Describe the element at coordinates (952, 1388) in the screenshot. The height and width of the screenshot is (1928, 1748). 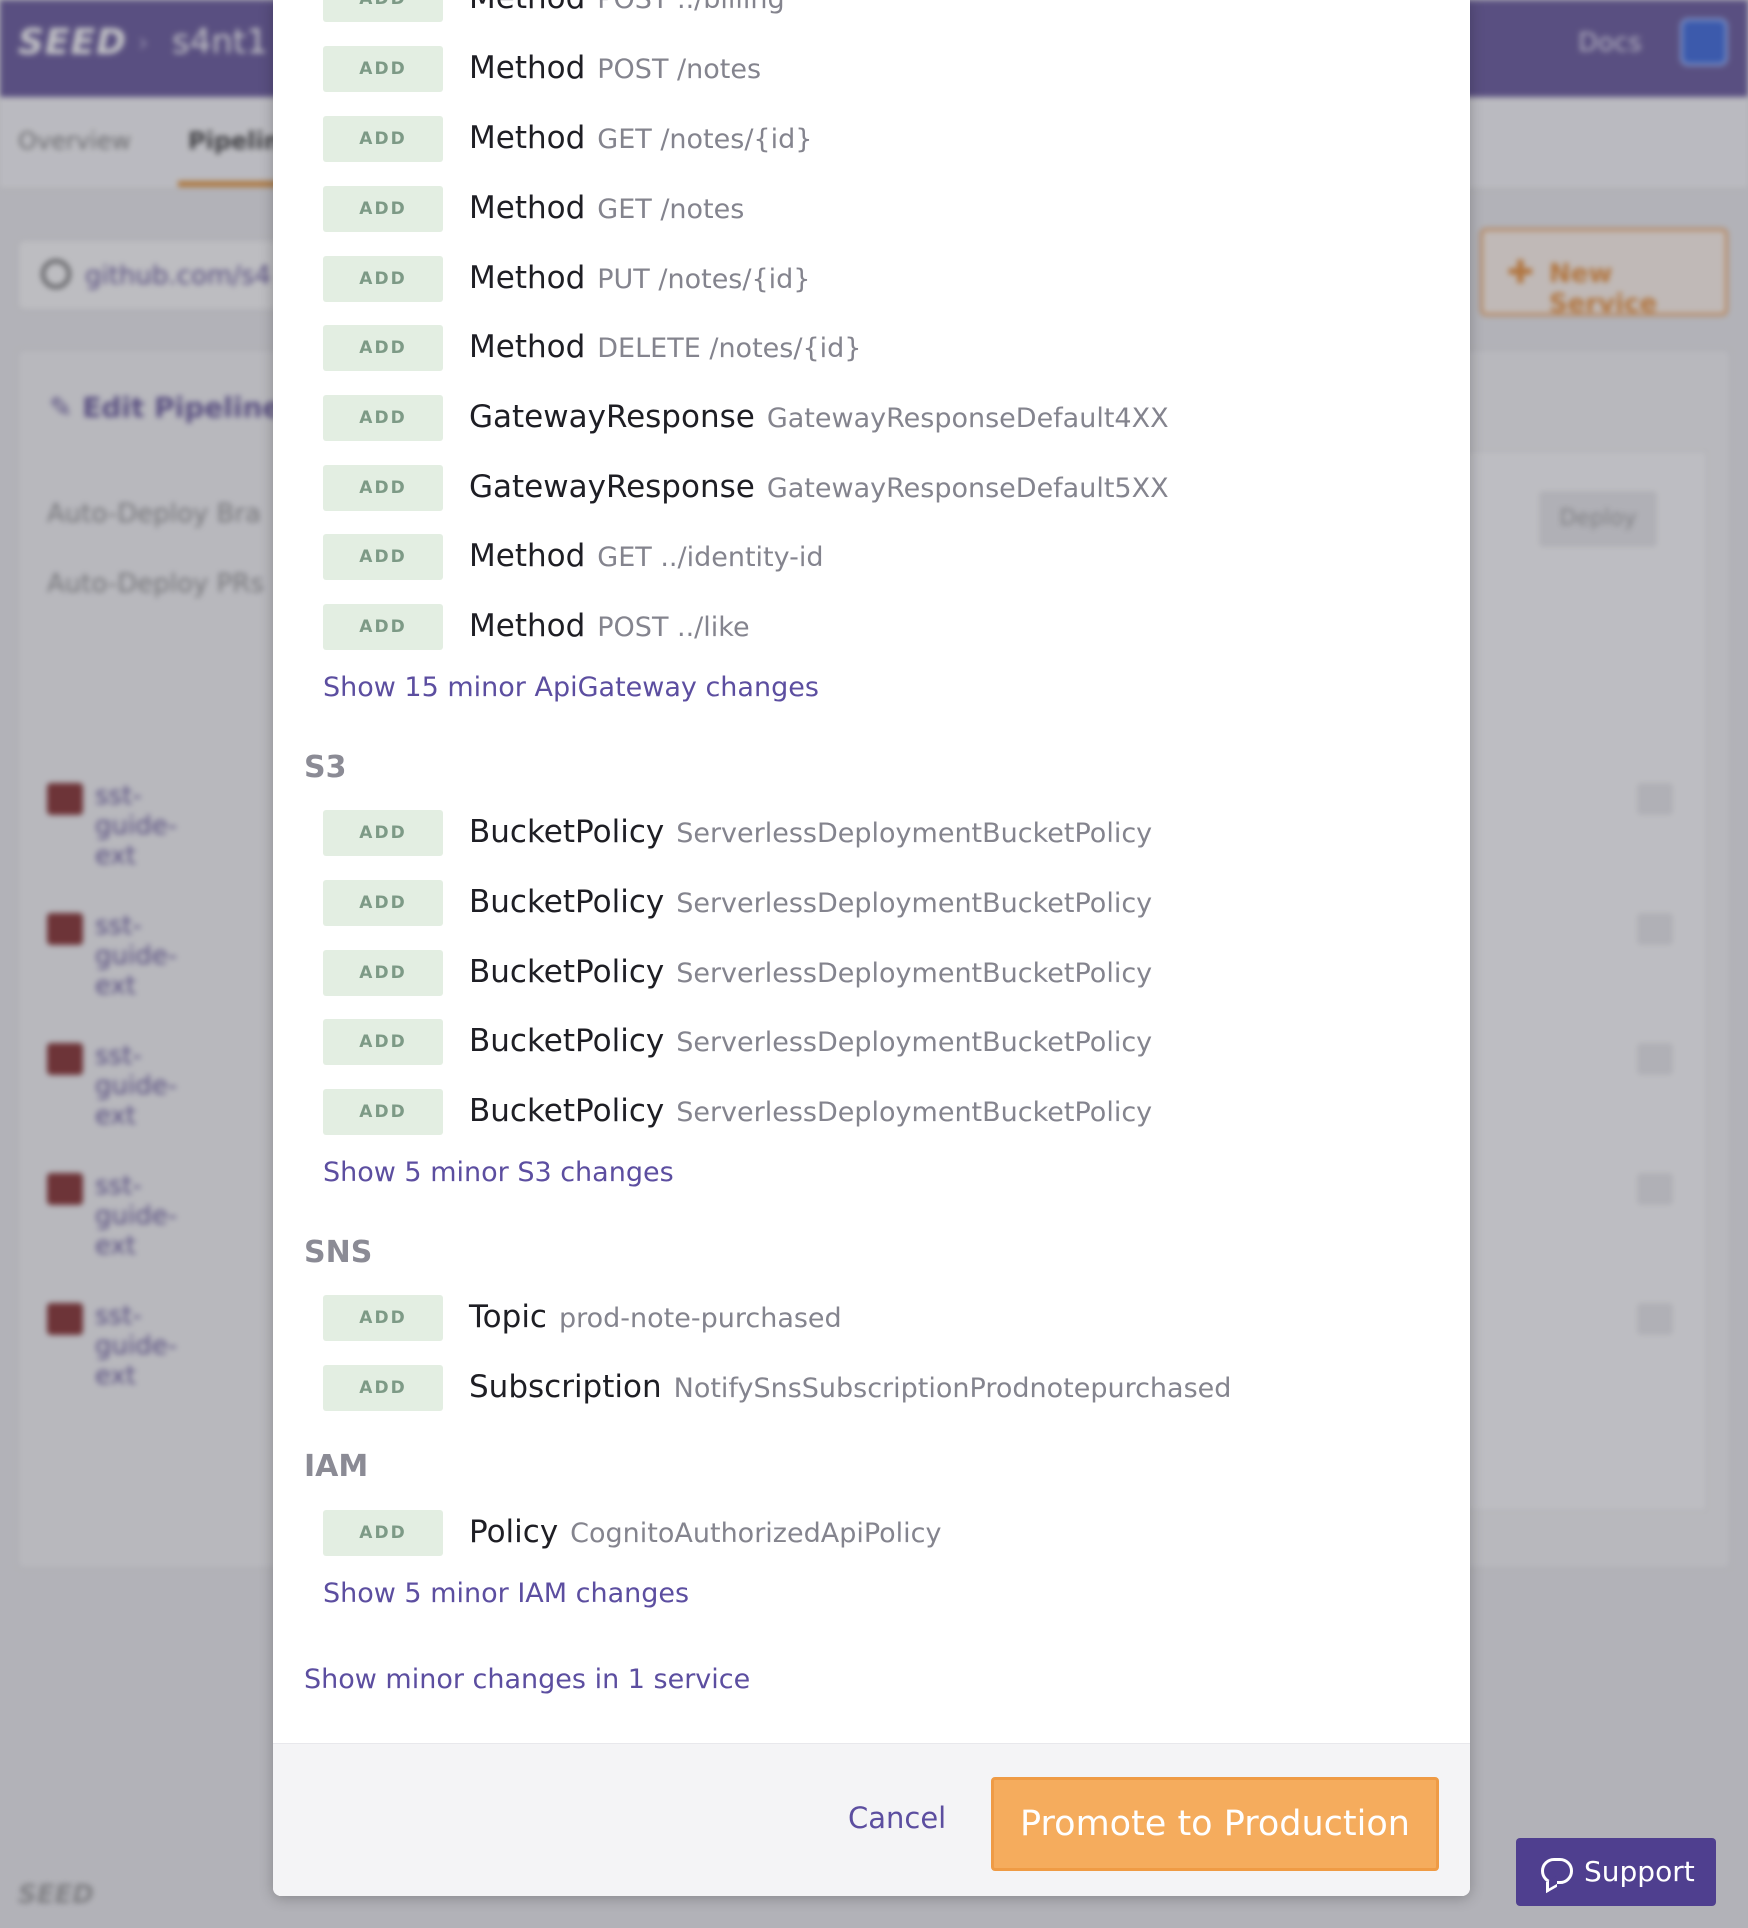
I see `resource-name: NotifySnsSubscriptionProdnotepurchased` at that location.